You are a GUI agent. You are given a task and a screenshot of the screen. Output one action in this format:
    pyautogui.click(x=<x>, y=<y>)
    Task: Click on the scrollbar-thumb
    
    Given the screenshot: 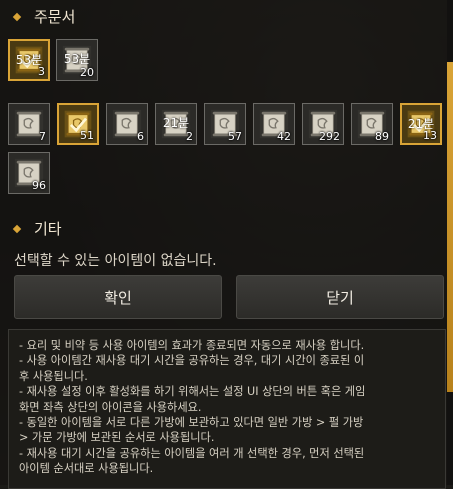 What is the action you would take?
    pyautogui.click(x=450, y=227)
    